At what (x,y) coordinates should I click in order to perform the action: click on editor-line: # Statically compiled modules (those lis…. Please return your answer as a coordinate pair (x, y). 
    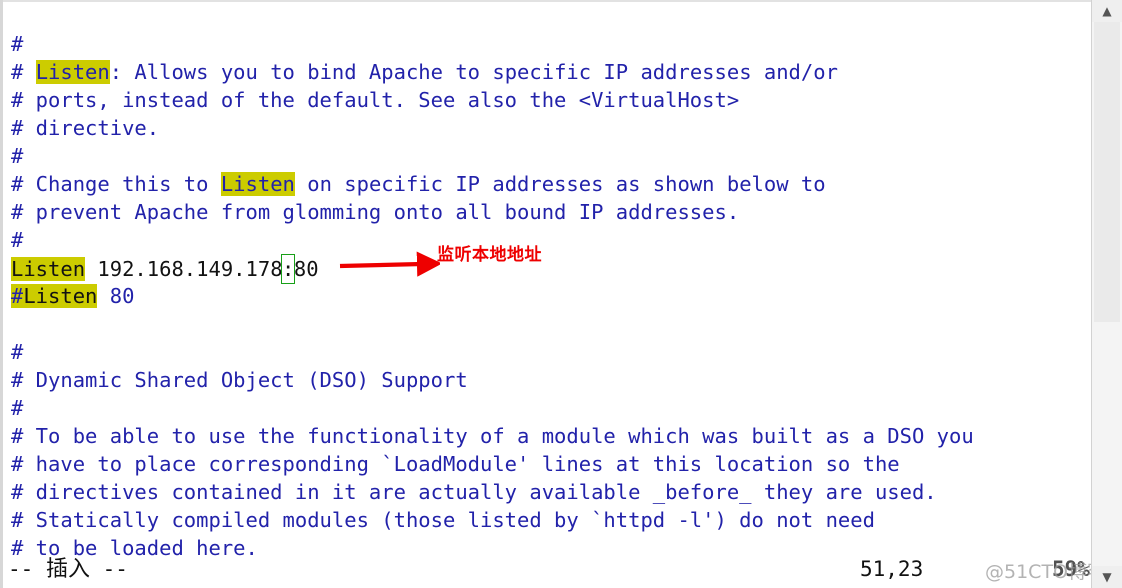
    Looking at the image, I should click on (443, 520).